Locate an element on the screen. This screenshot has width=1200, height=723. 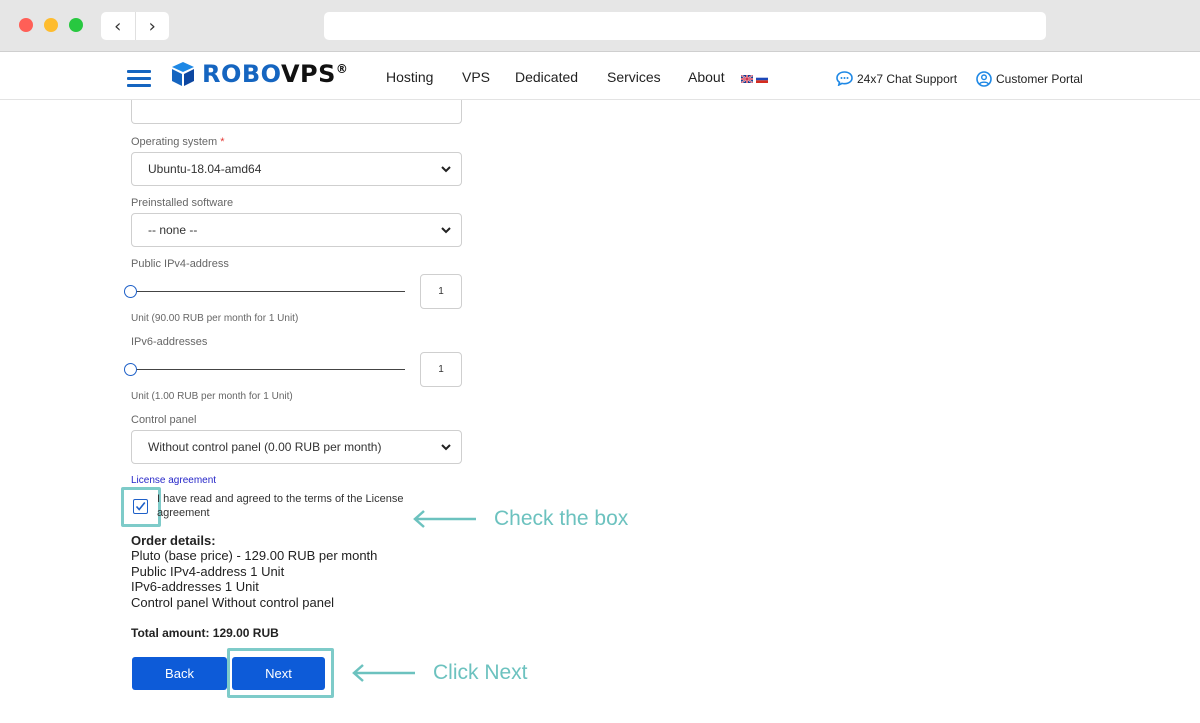
ipv6-slider-handle is located at coordinates (130, 369).